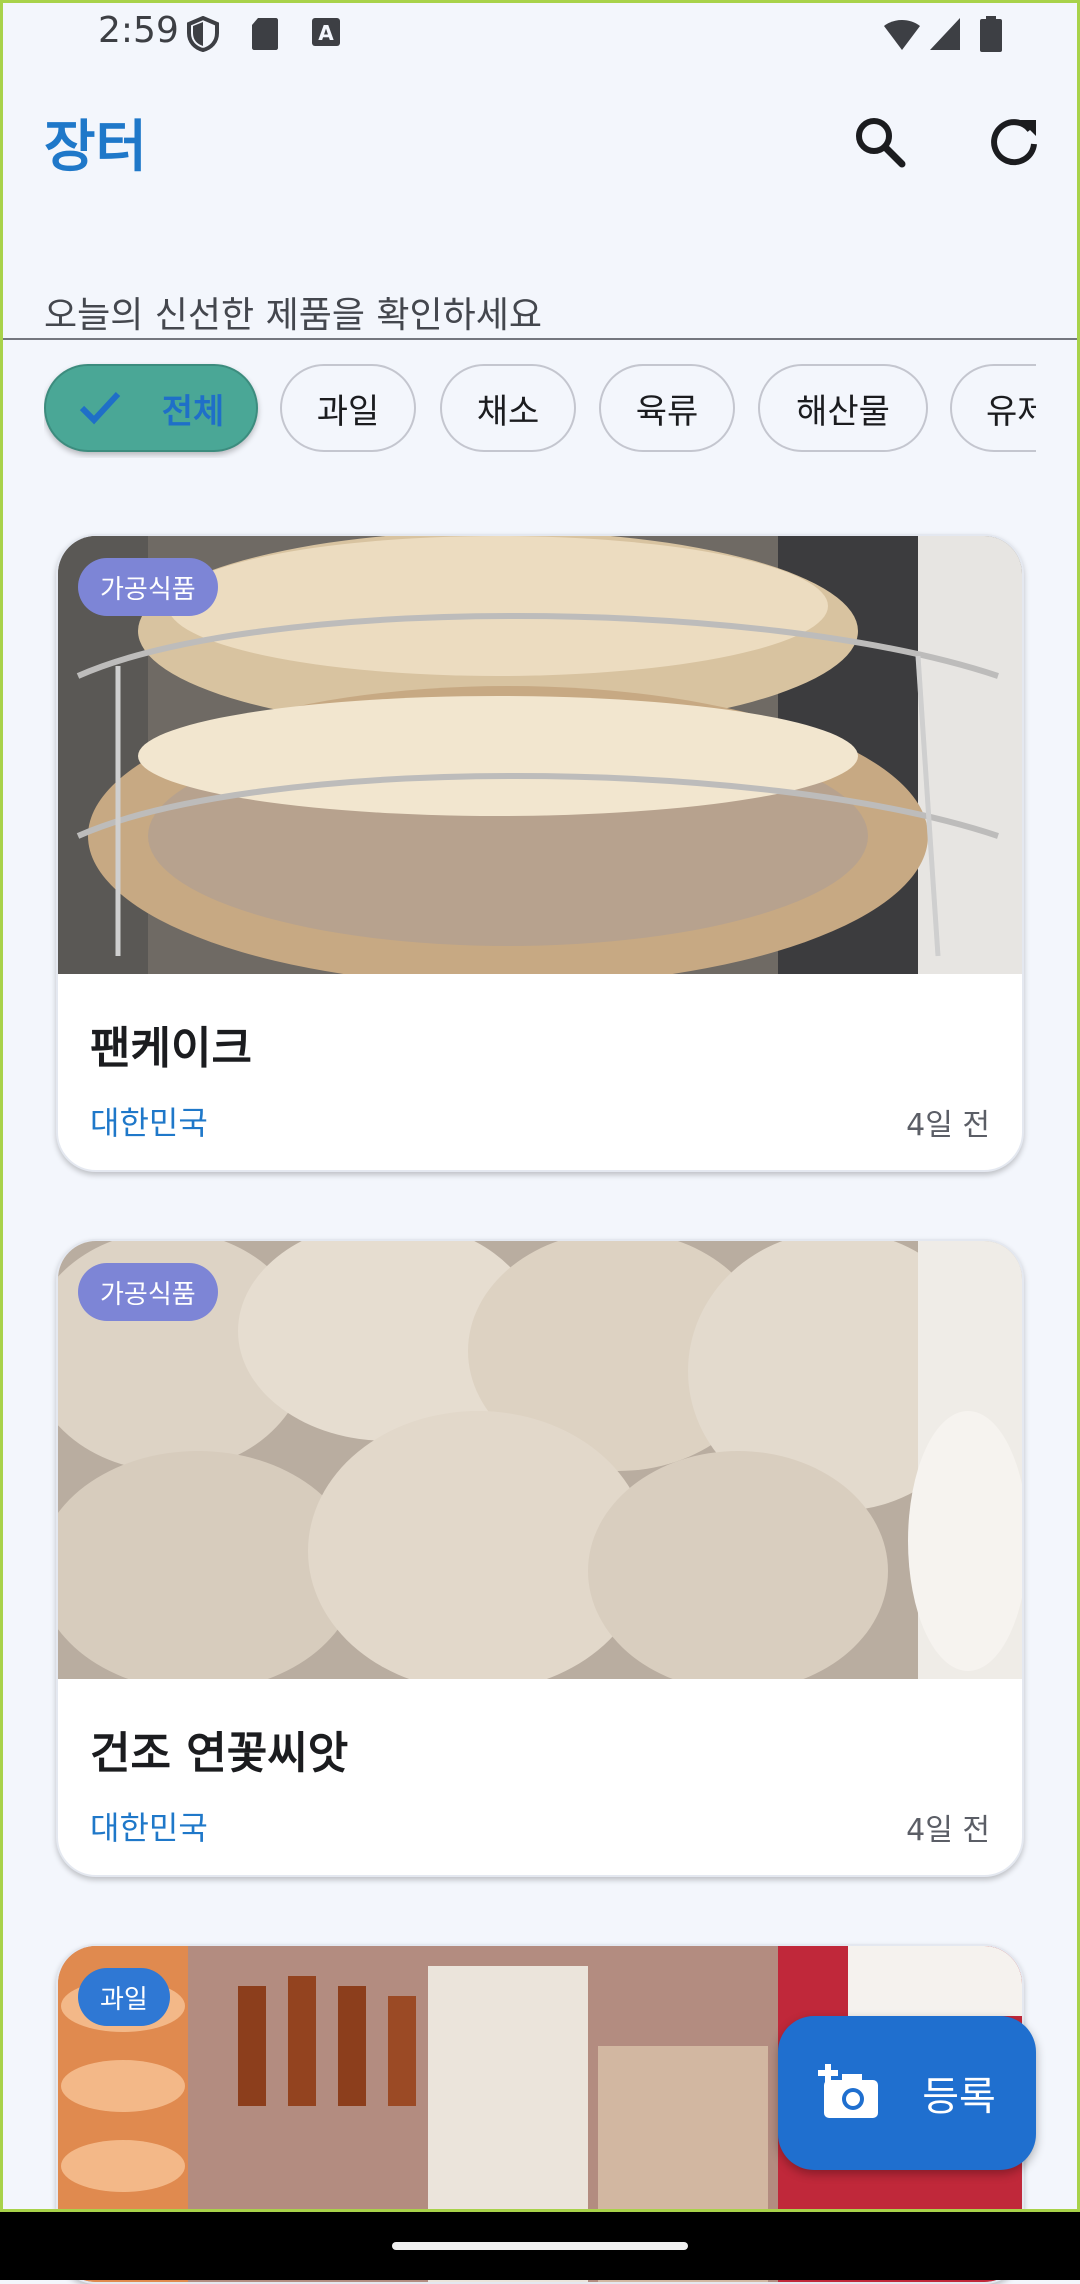  I want to click on chip-label: 채소, so click(508, 411).